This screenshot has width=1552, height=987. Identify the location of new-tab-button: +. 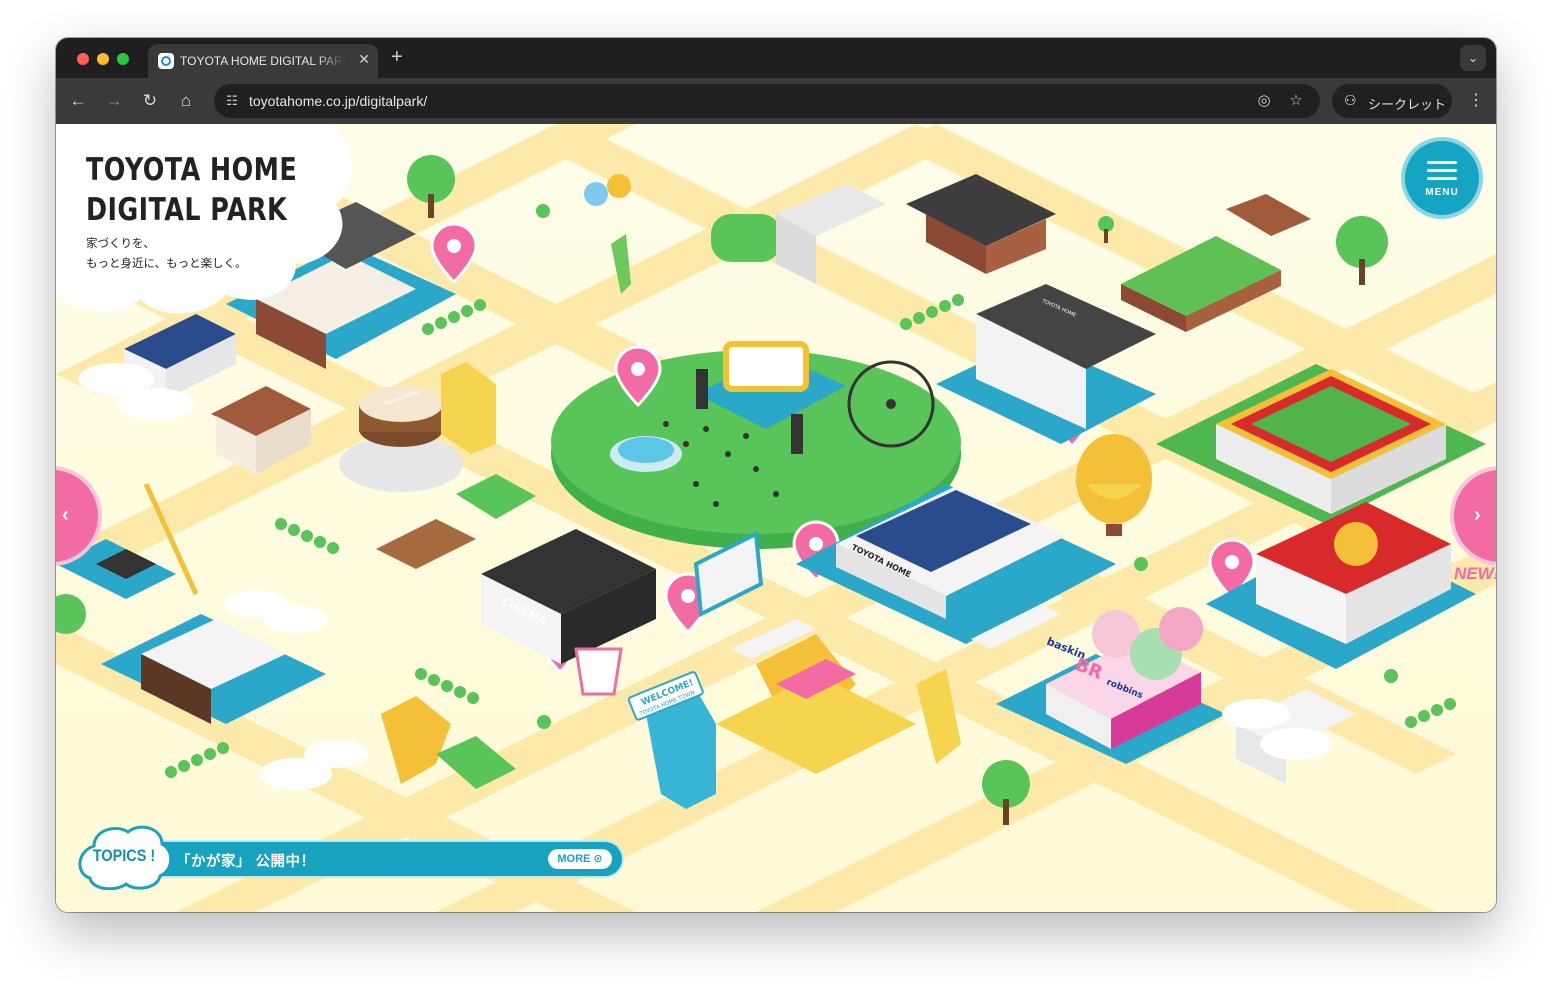
(397, 57).